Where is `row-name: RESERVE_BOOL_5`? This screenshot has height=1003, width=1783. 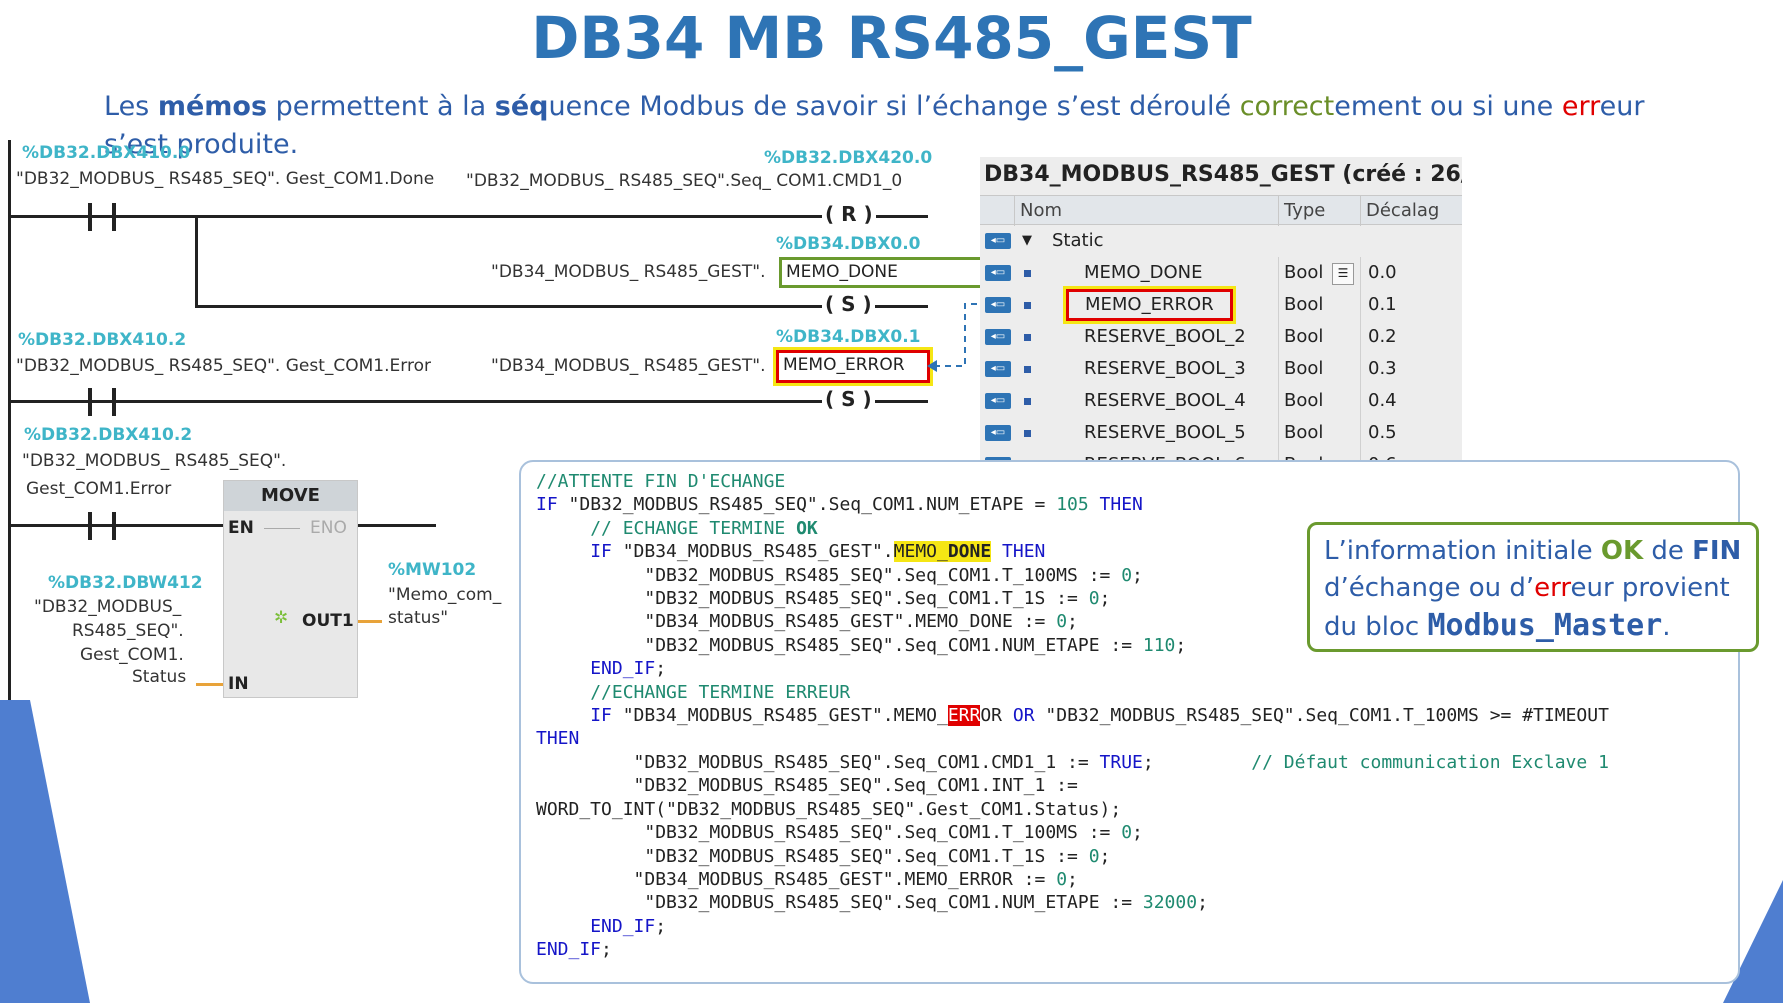 row-name: RESERVE_BOOL_5 is located at coordinates (1165, 432).